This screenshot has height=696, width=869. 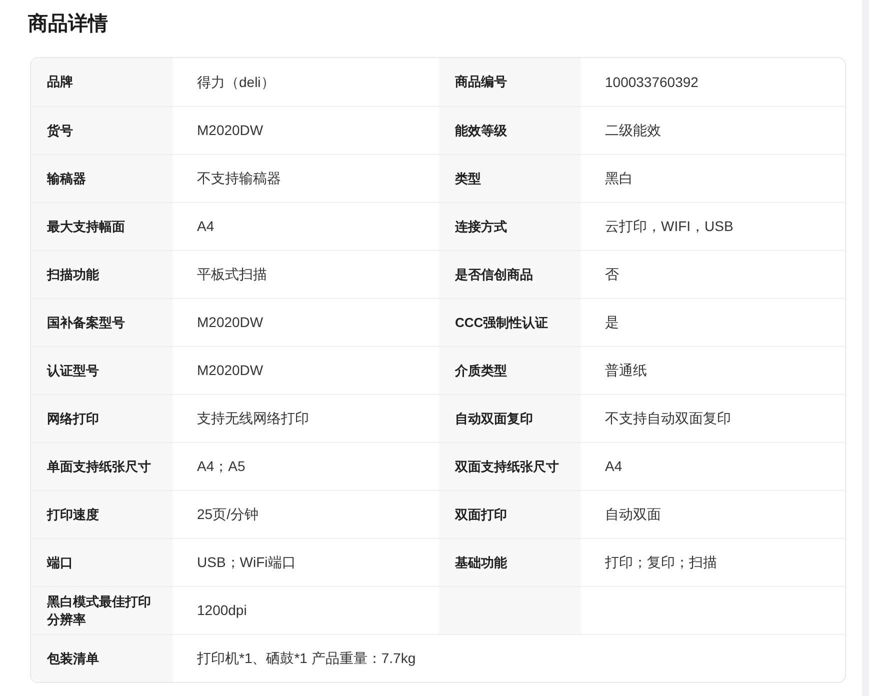 What do you see at coordinates (619, 178) in the screenshot?
I see `spec-value: 黑白` at bounding box center [619, 178].